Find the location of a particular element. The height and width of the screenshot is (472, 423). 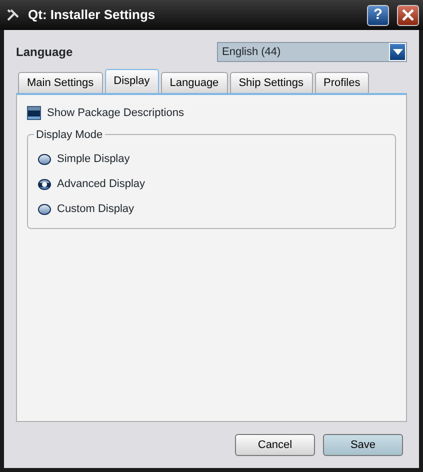

tab: Ship Settings is located at coordinates (271, 82).